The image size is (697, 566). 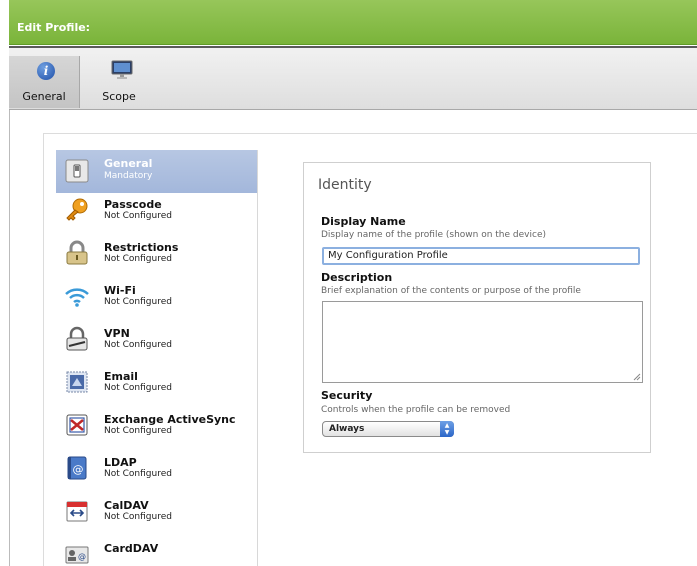 I want to click on exchange-icon, so click(x=77, y=425).